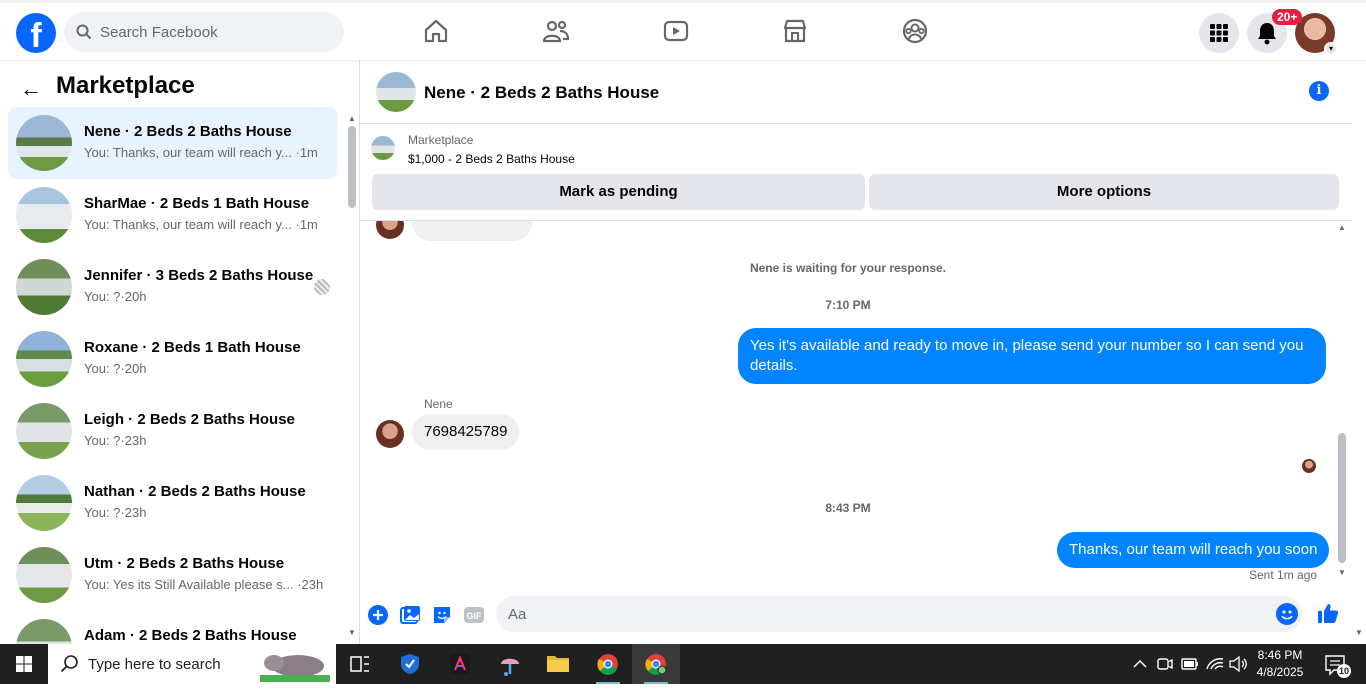 Image resolution: width=1366 pixels, height=689 pixels. I want to click on chat-title: Nene · 2 Beds 2 Baths House, so click(541, 93).